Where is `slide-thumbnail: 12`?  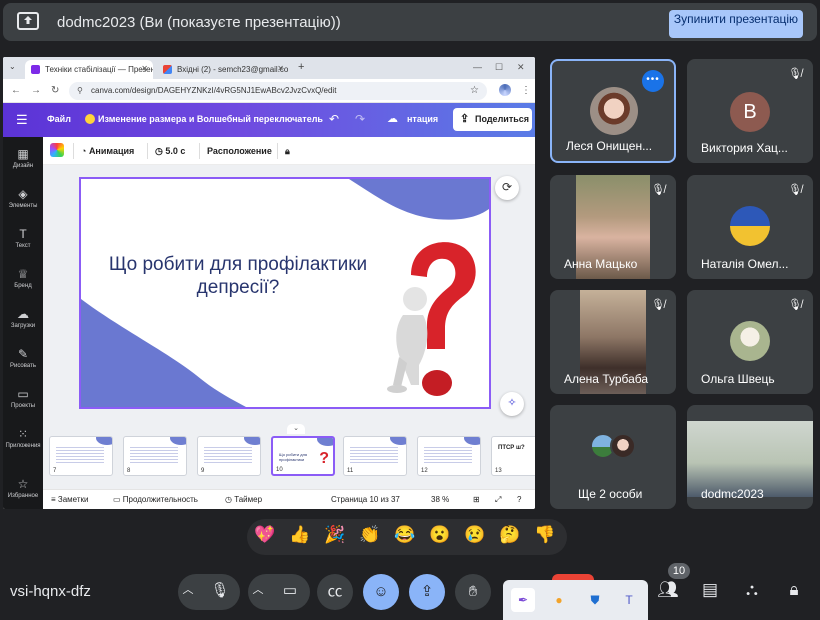
slide-thumbnail: 12 is located at coordinates (449, 456).